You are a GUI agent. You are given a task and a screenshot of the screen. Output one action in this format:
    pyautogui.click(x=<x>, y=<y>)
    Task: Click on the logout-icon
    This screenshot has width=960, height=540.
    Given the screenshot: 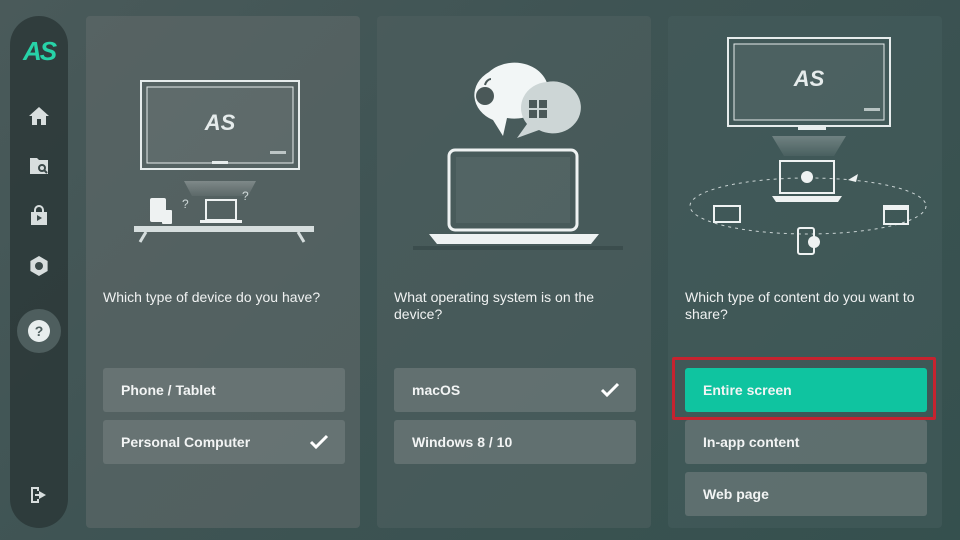 What is the action you would take?
    pyautogui.click(x=39, y=495)
    